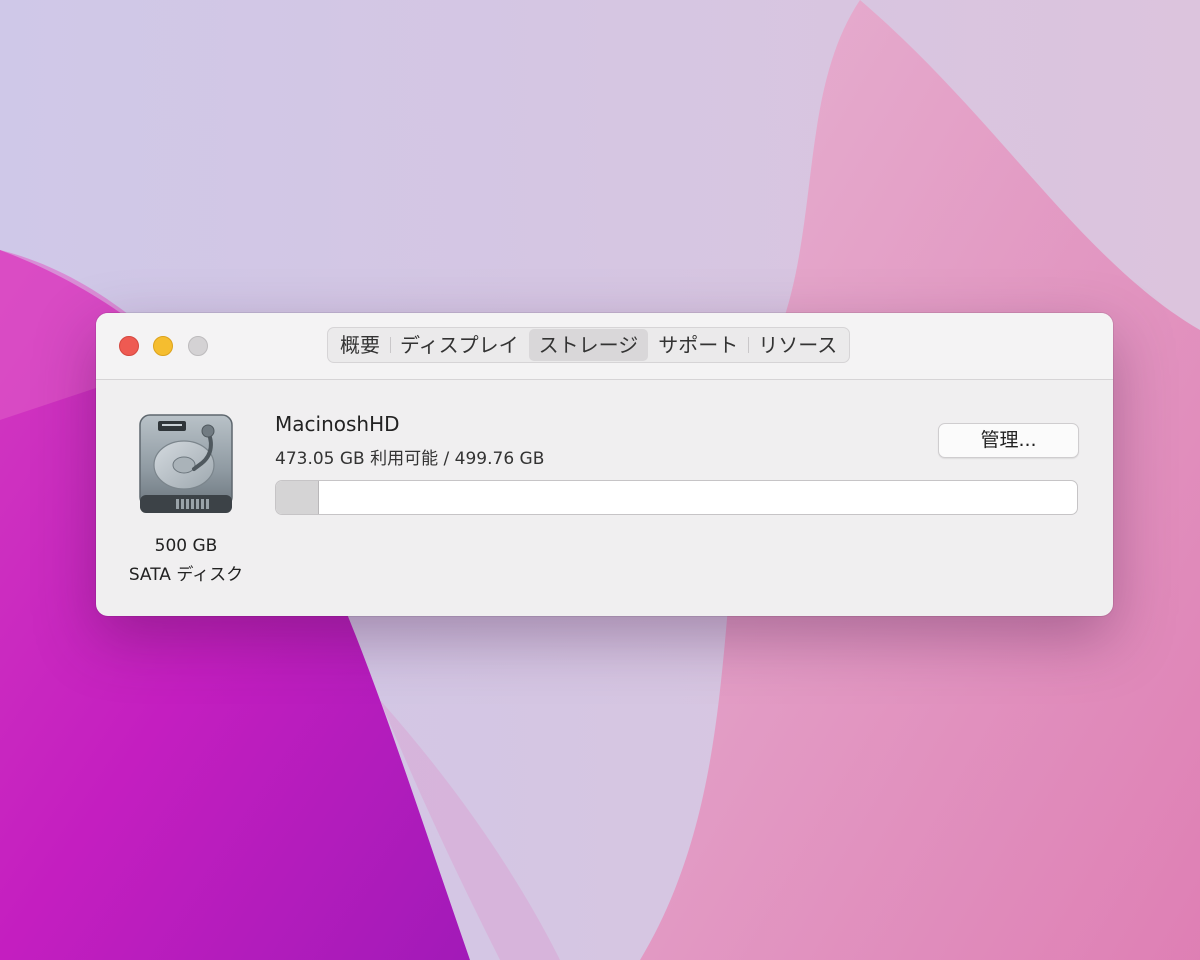 The image size is (1200, 960). Describe the element at coordinates (698, 345) in the screenshot. I see `tab-support: サポート` at that location.